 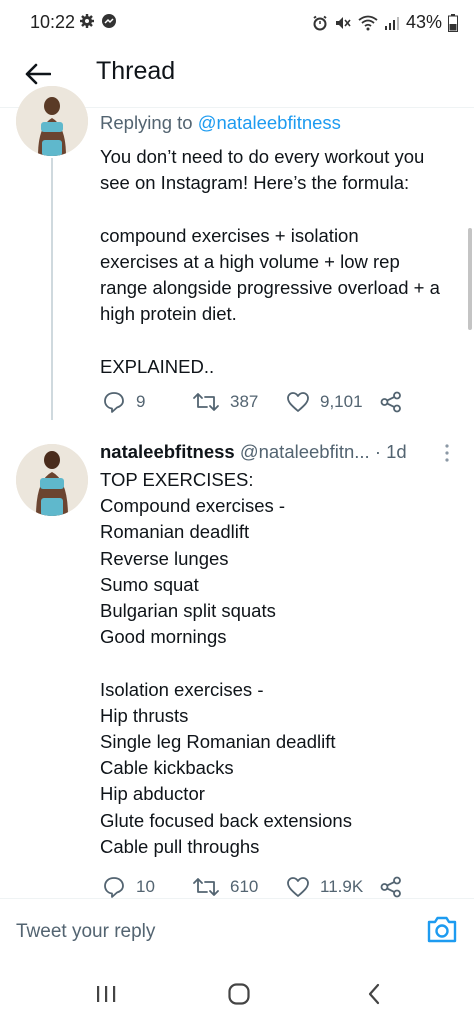 I want to click on recent-apps-icon, so click(x=106, y=994).